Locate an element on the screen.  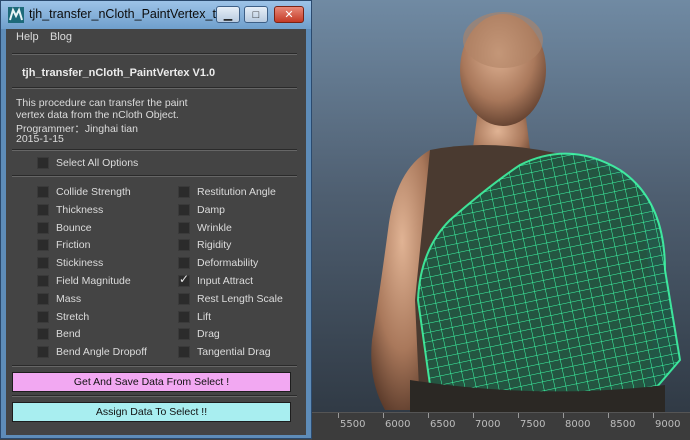
checkbox-label: Restitution Angle is located at coordinates (236, 192).